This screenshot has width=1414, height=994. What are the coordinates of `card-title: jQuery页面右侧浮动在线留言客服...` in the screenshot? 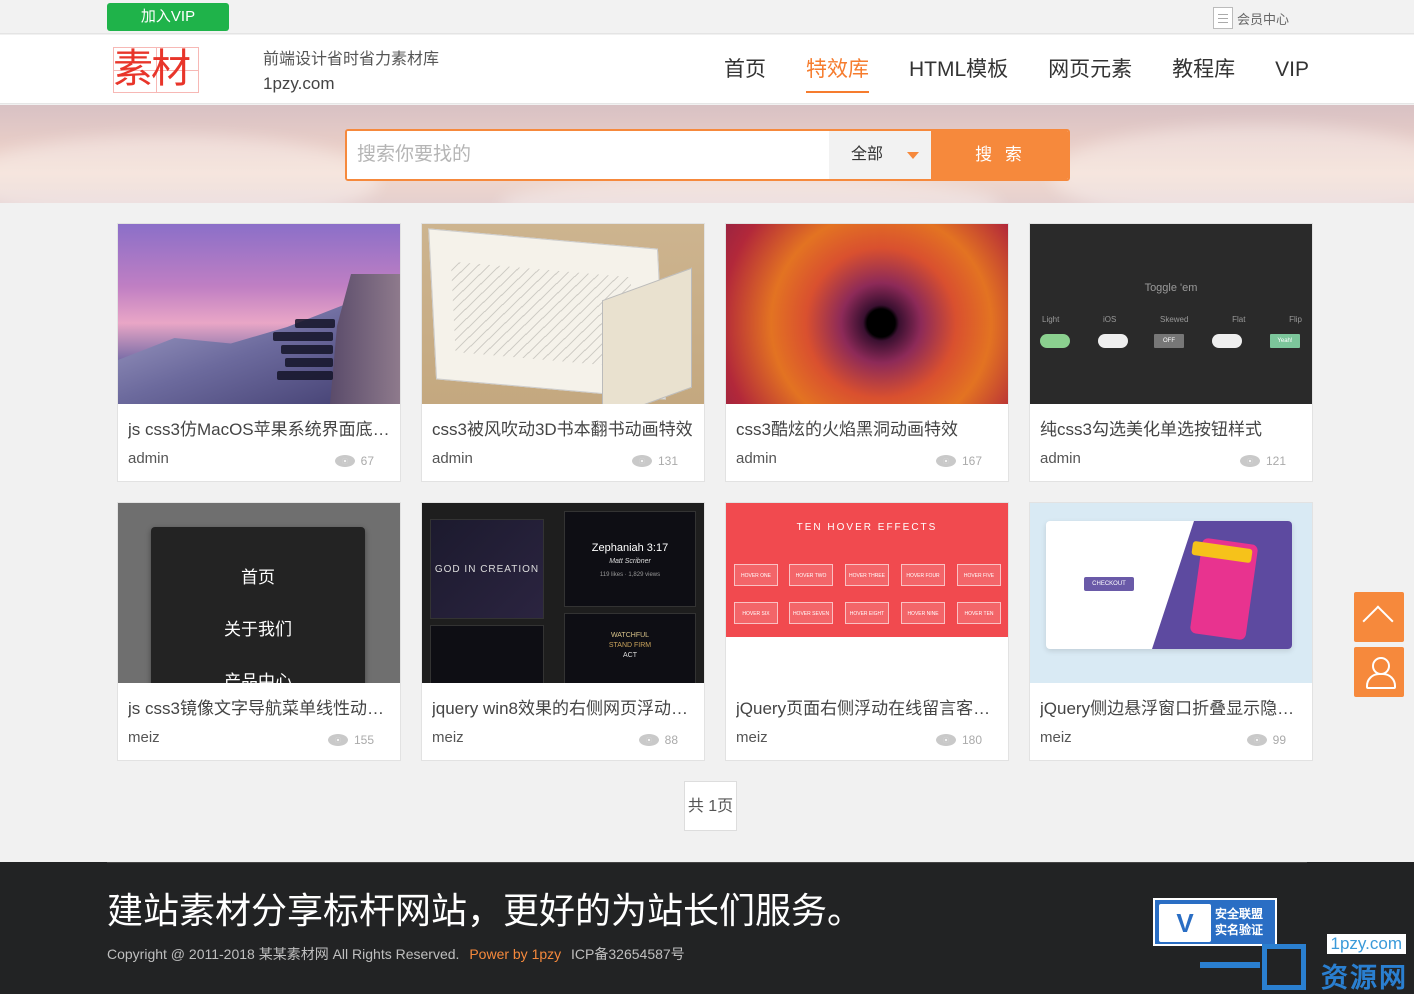 It's located at (868, 706).